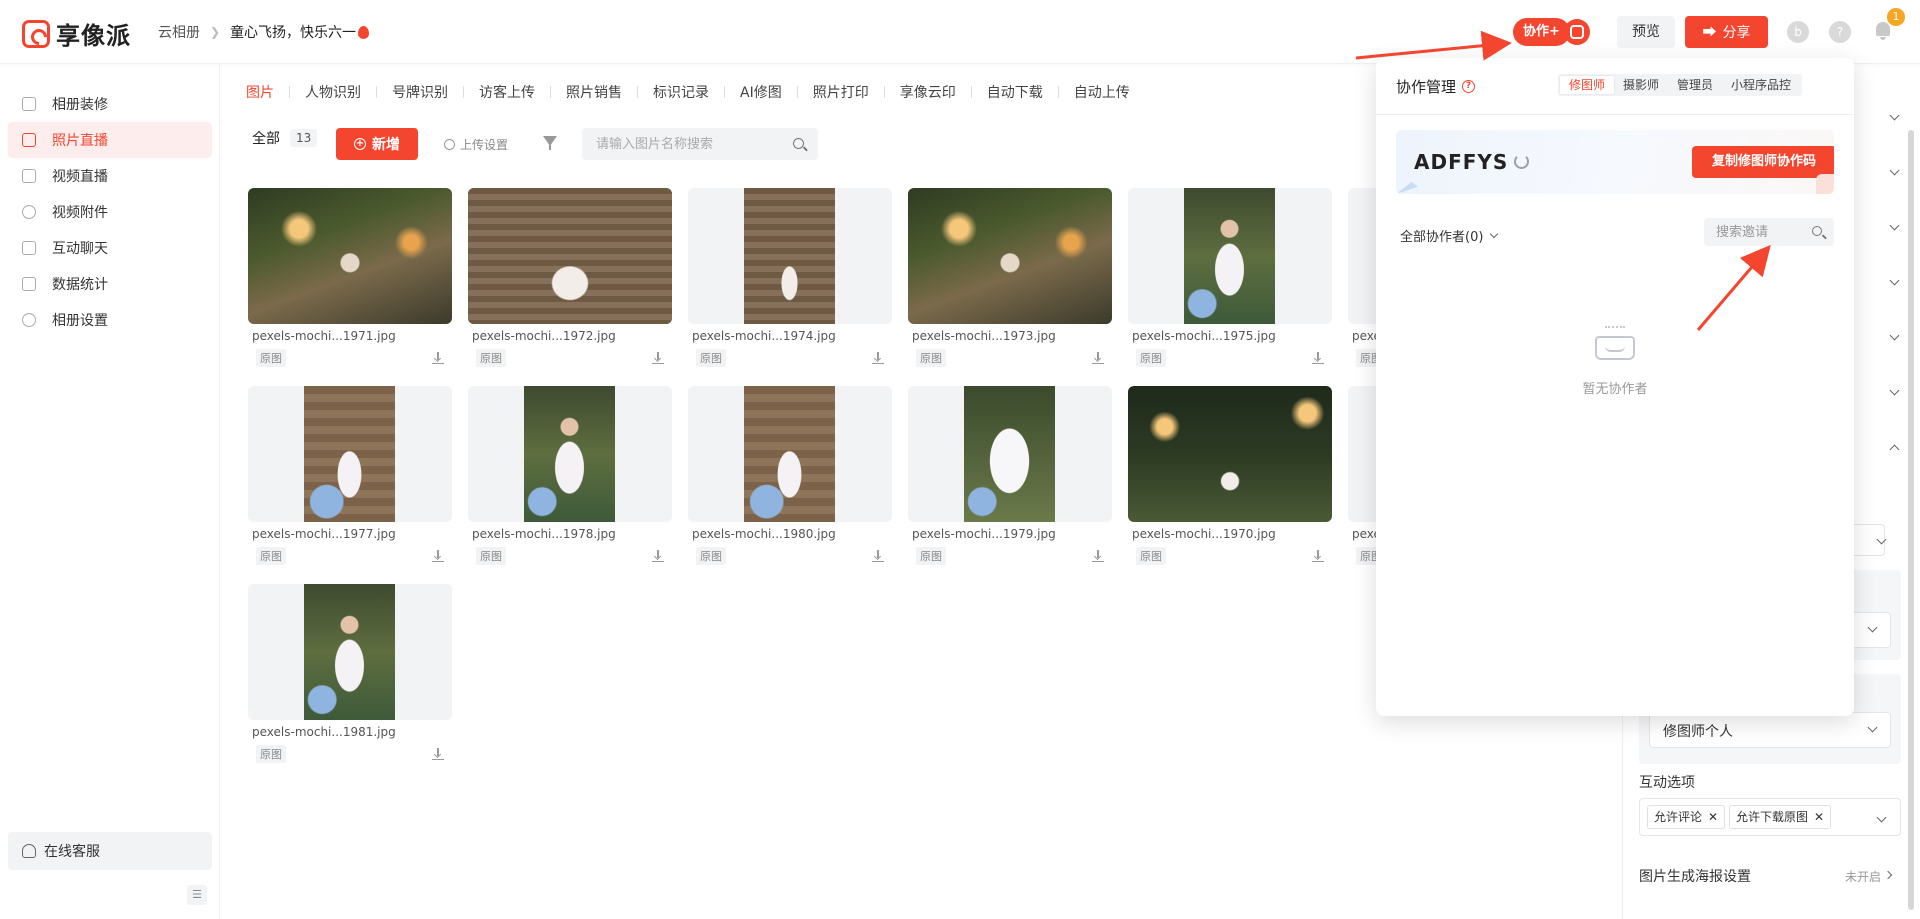 The image size is (1920, 919). Describe the element at coordinates (1726, 32) in the screenshot. I see `share-button: ⮕ 分享` at that location.